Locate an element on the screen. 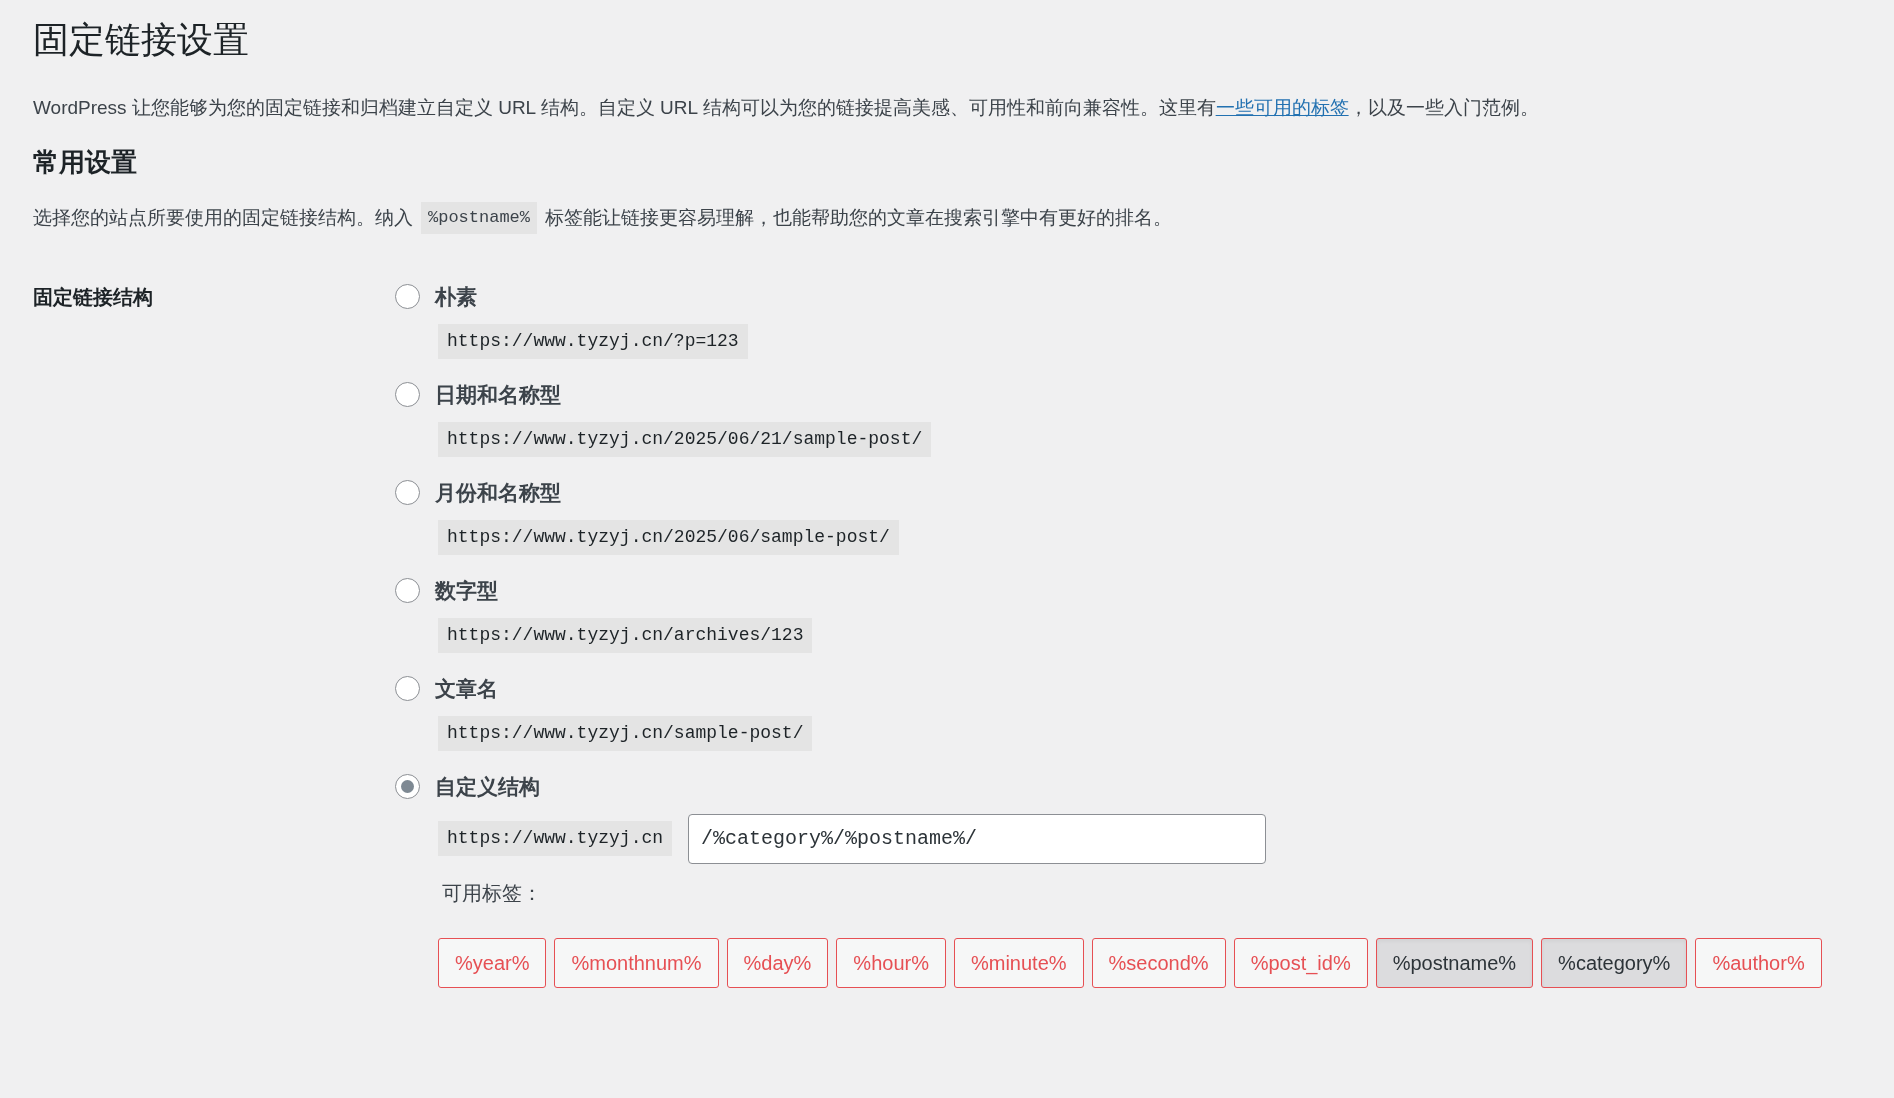 This screenshot has height=1098, width=1894. option-label: 数字型 is located at coordinates (466, 590).